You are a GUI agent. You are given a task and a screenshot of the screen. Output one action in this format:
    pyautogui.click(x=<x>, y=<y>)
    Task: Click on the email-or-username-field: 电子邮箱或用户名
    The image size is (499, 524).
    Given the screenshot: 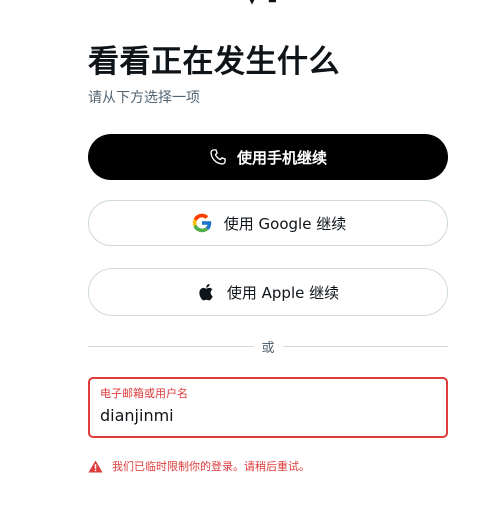 What is the action you would take?
    pyautogui.click(x=268, y=407)
    